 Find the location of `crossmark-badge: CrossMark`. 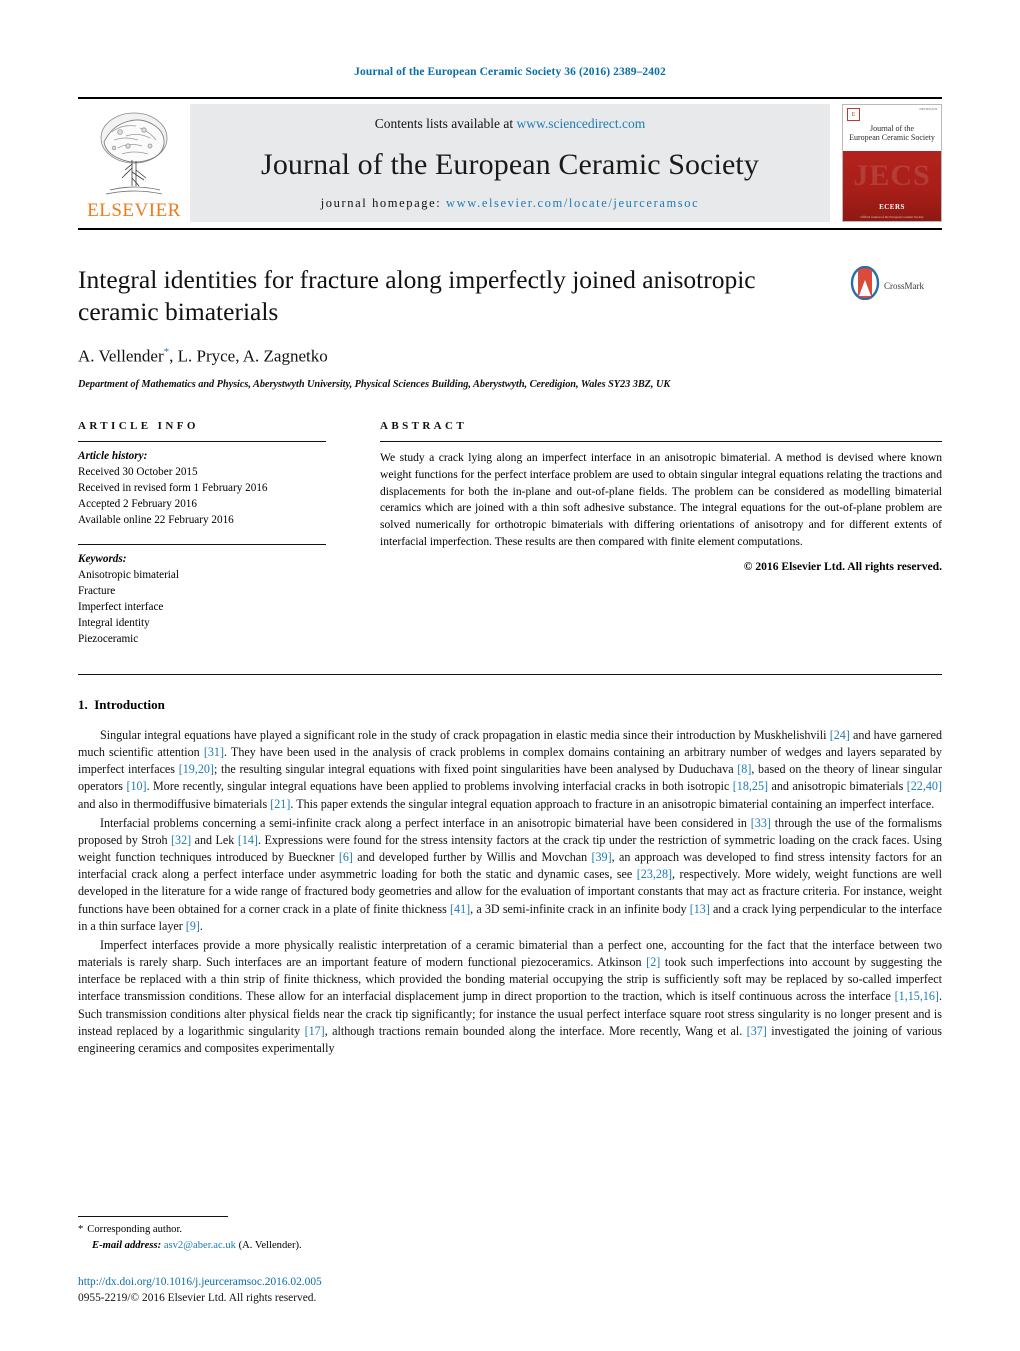

crossmark-badge: CrossMark is located at coordinates (896, 285).